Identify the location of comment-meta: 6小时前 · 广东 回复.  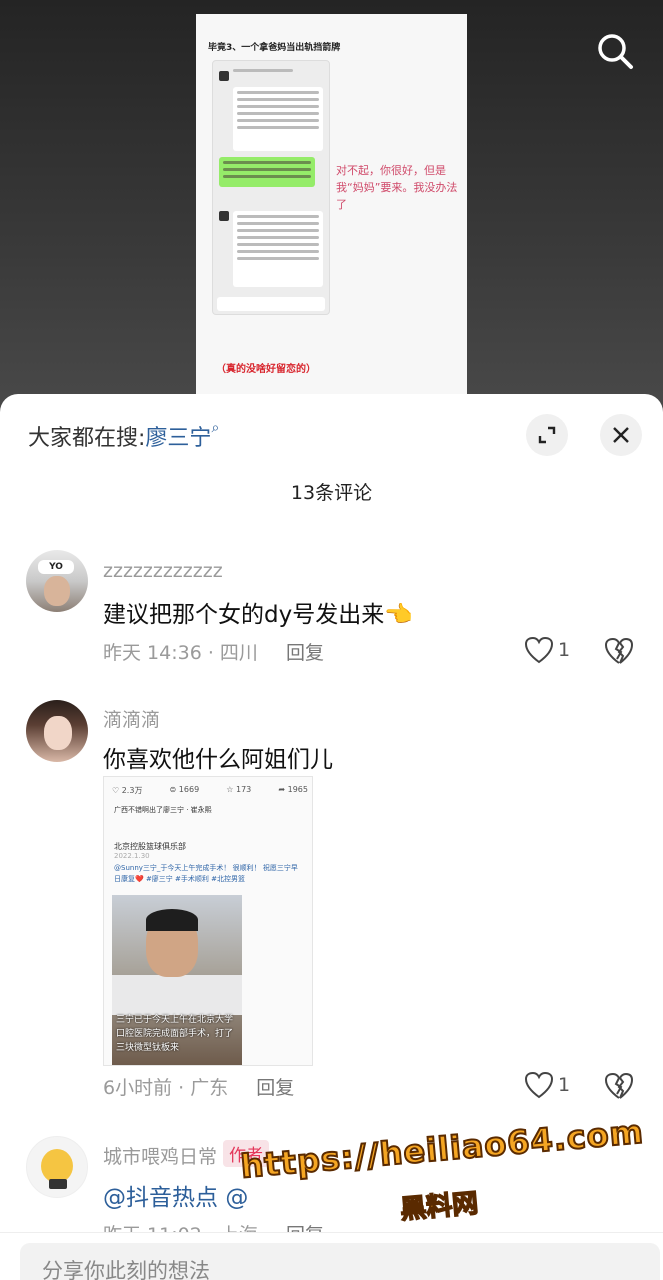
(198, 1086).